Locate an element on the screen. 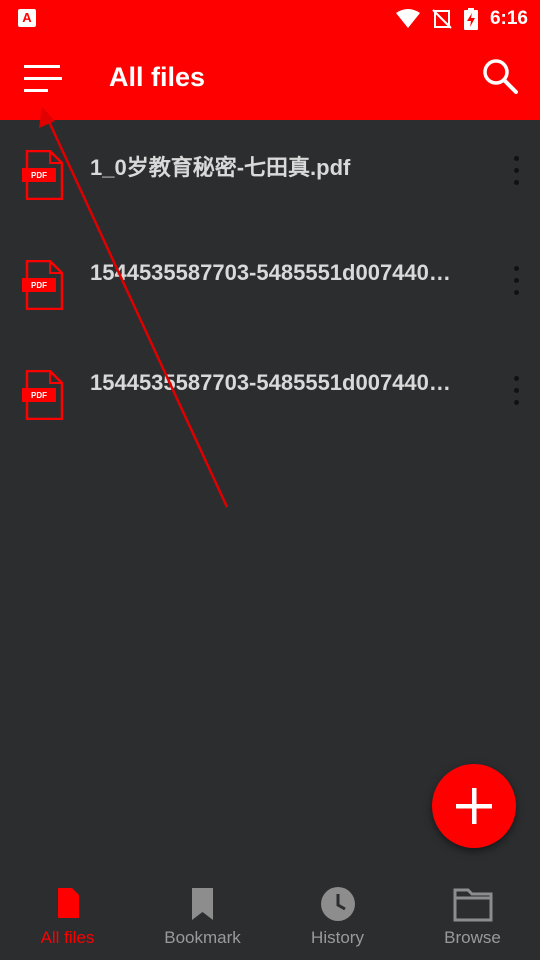 Image resolution: width=540 pixels, height=960 pixels. bookmark-icon is located at coordinates (202, 904).